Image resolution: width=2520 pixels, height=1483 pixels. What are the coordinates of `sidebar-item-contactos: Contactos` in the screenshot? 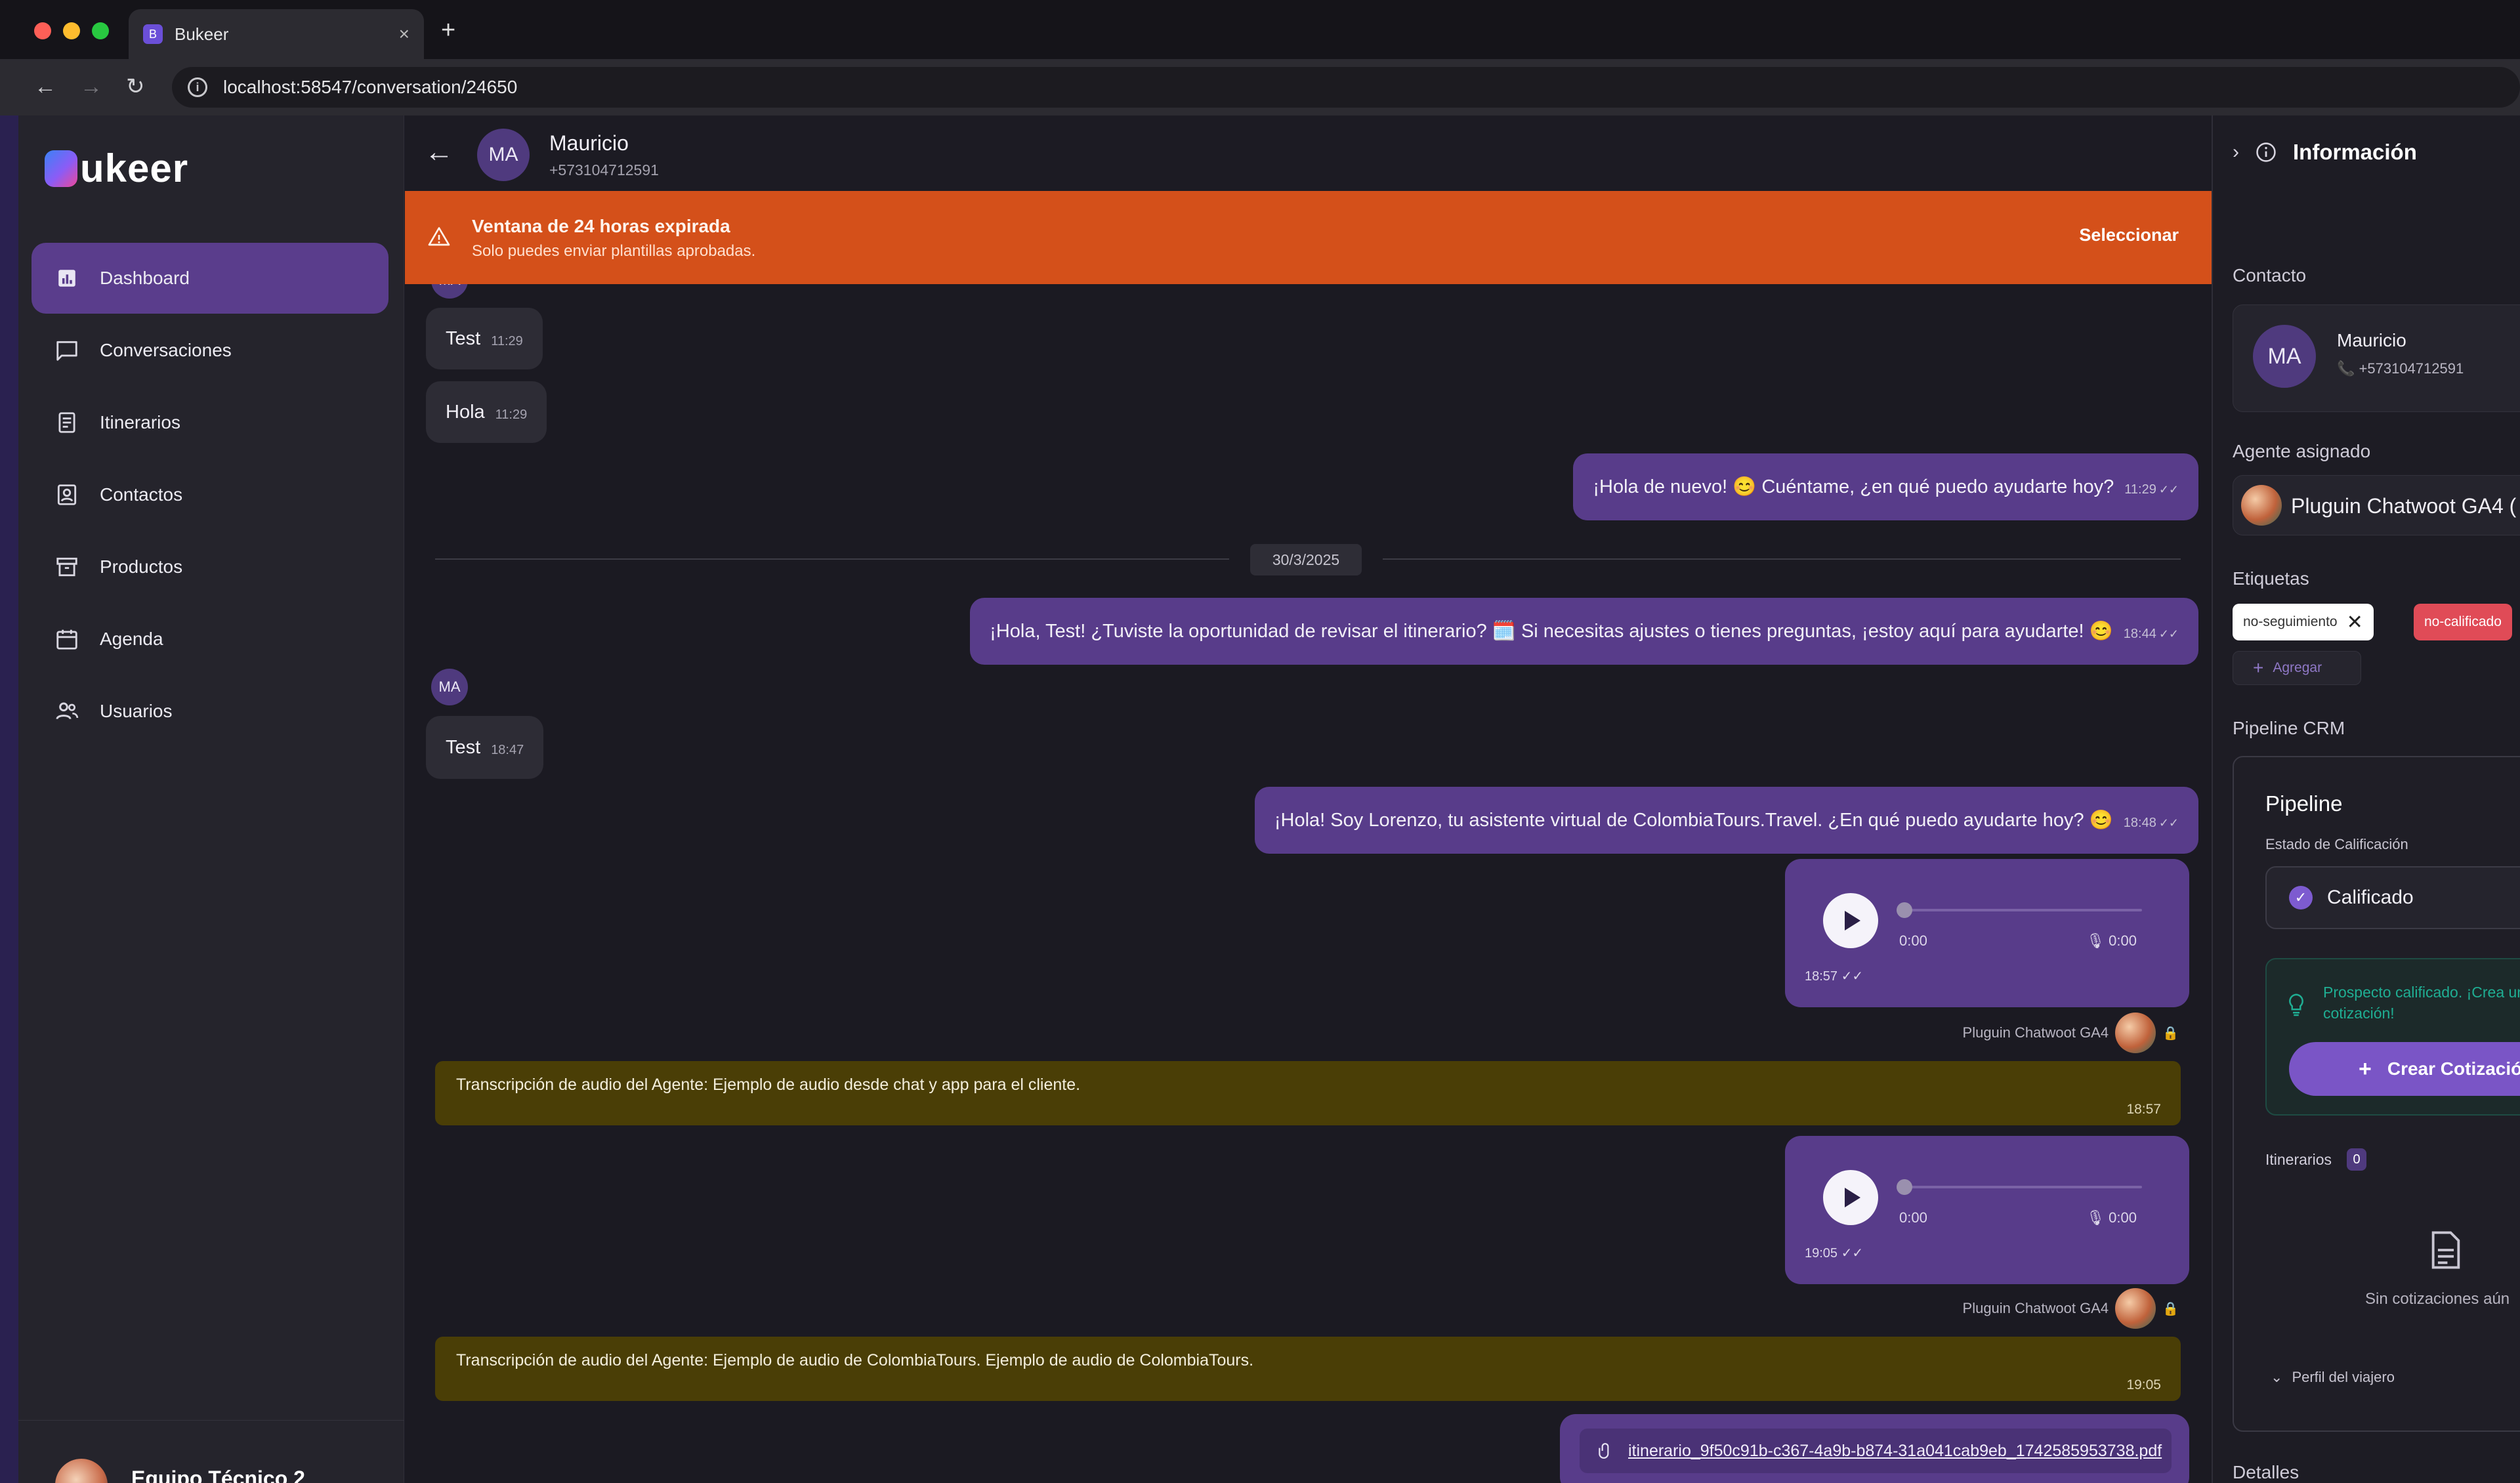 It's located at (210, 494).